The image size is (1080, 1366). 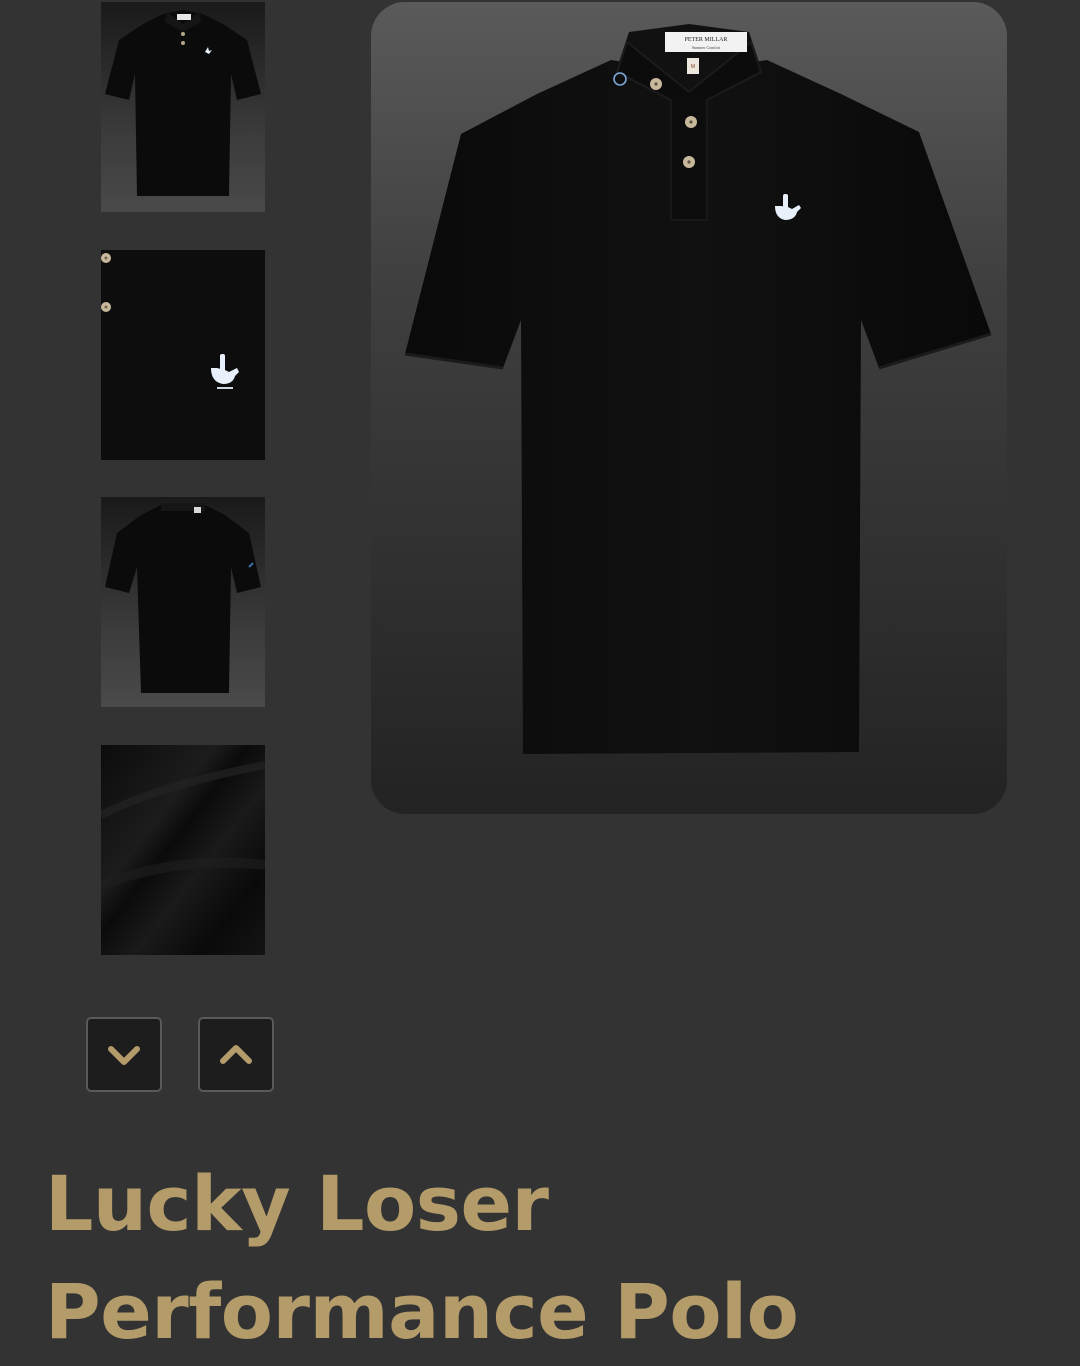 I want to click on thumbnail-fabric, so click(x=183, y=850).